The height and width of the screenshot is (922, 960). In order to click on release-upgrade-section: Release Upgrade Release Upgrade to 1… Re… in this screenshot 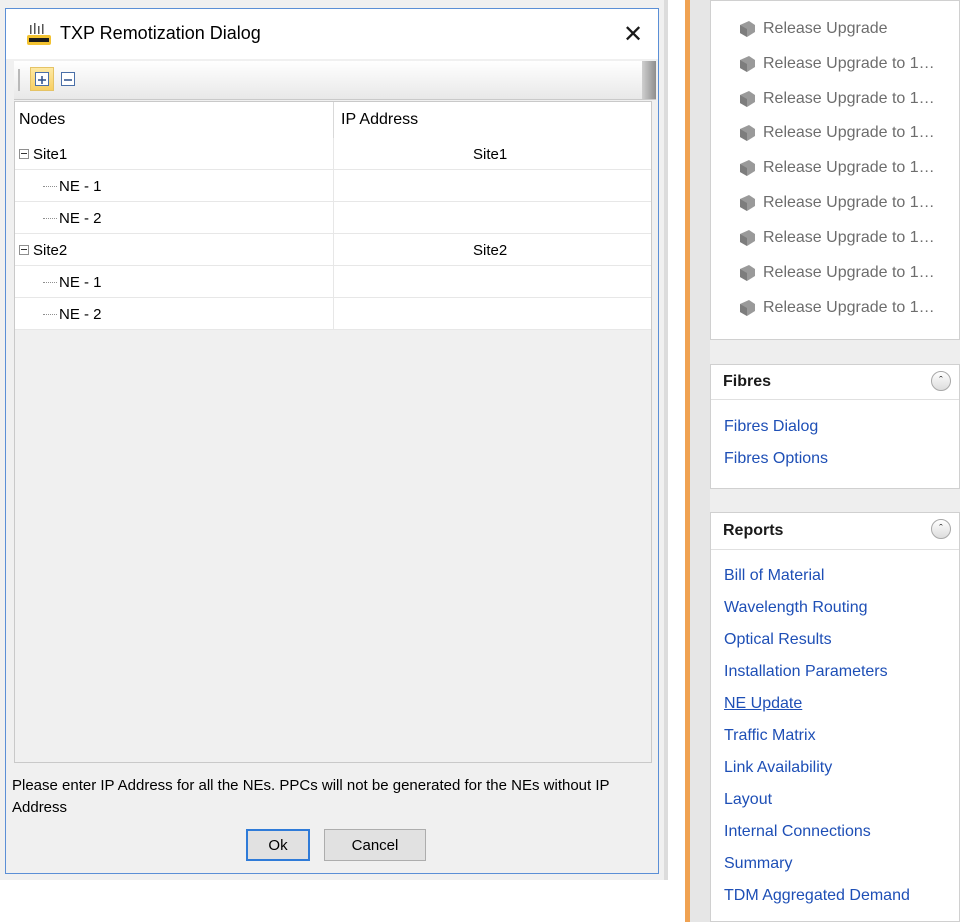, I will do `click(835, 170)`.